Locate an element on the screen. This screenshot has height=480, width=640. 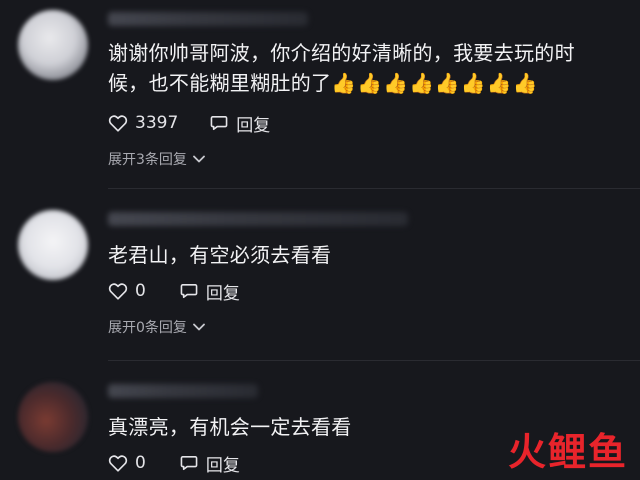
expand-replies-button: 展开3条回复 is located at coordinates (156, 159).